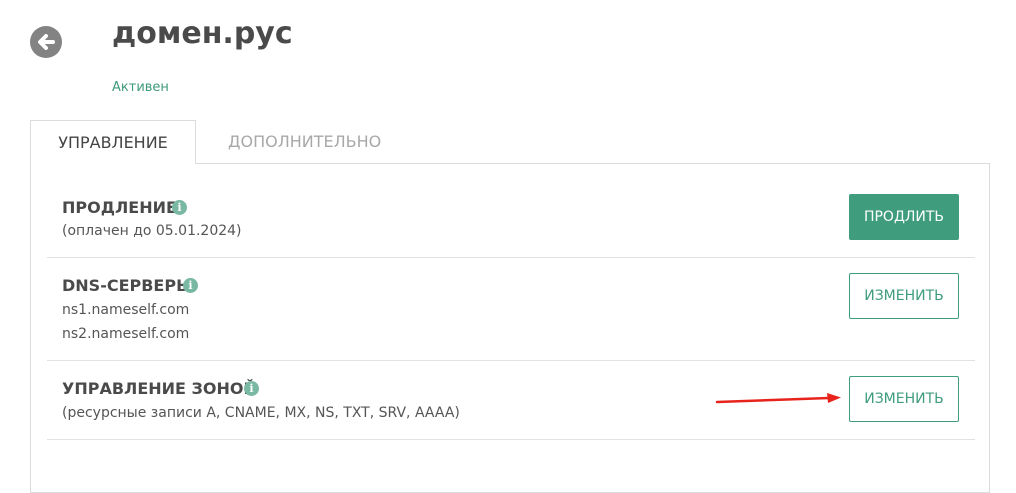 This screenshot has width=1016, height=493. What do you see at coordinates (127, 285) in the screenshot?
I see `dns-title: DNS-СЕРВЕРЫ` at bounding box center [127, 285].